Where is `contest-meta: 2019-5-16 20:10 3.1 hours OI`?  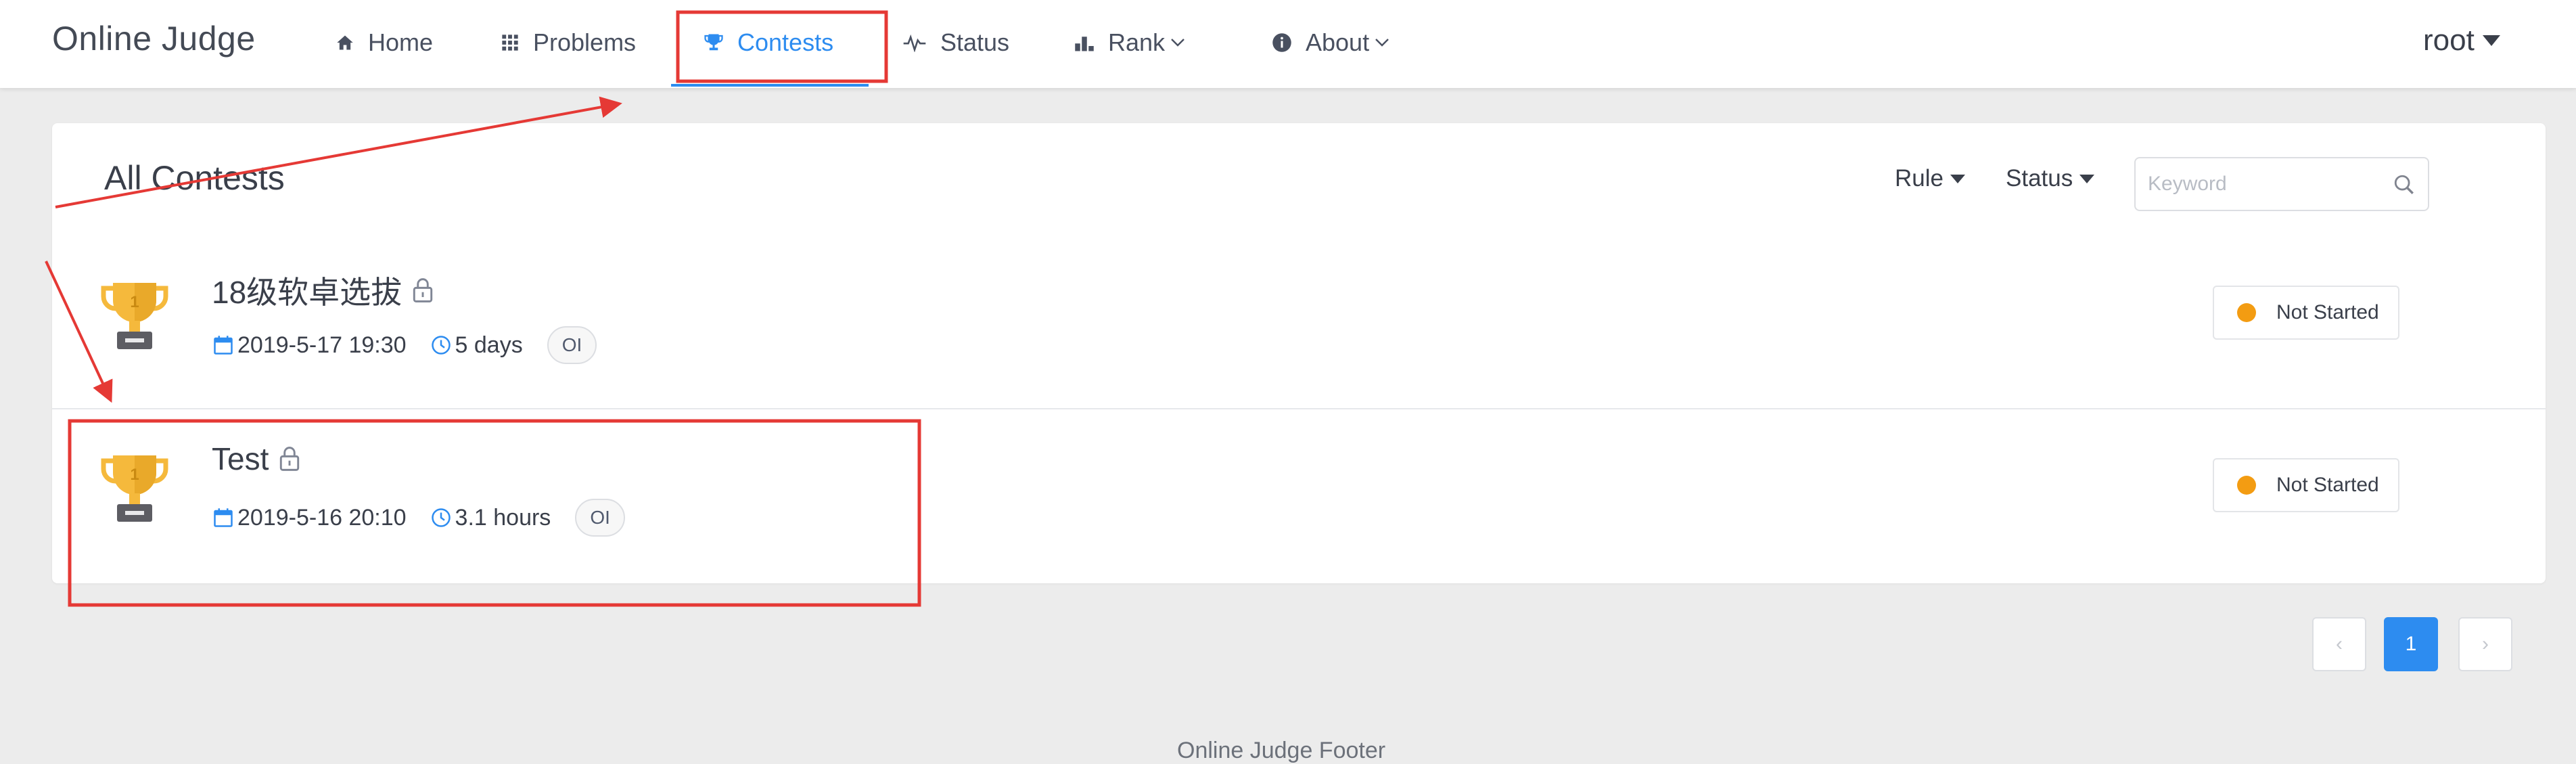 contest-meta: 2019-5-16 20:10 3.1 hours OI is located at coordinates (419, 518).